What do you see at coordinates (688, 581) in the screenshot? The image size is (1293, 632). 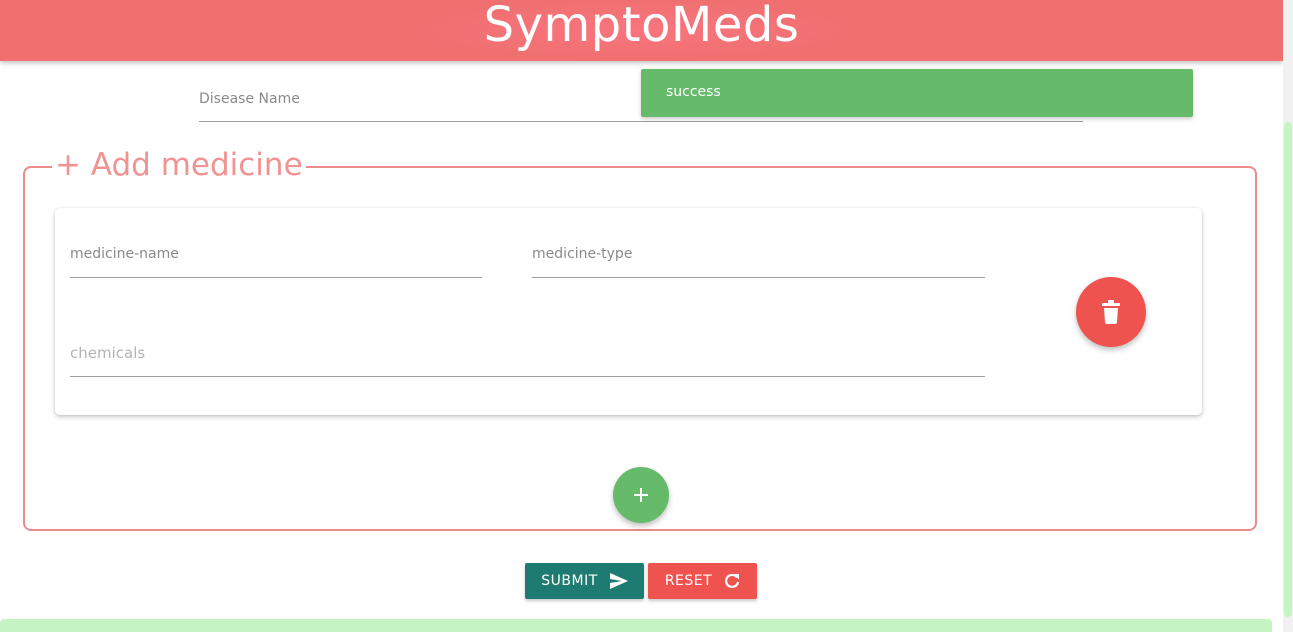 I see `reset-label: RESET` at bounding box center [688, 581].